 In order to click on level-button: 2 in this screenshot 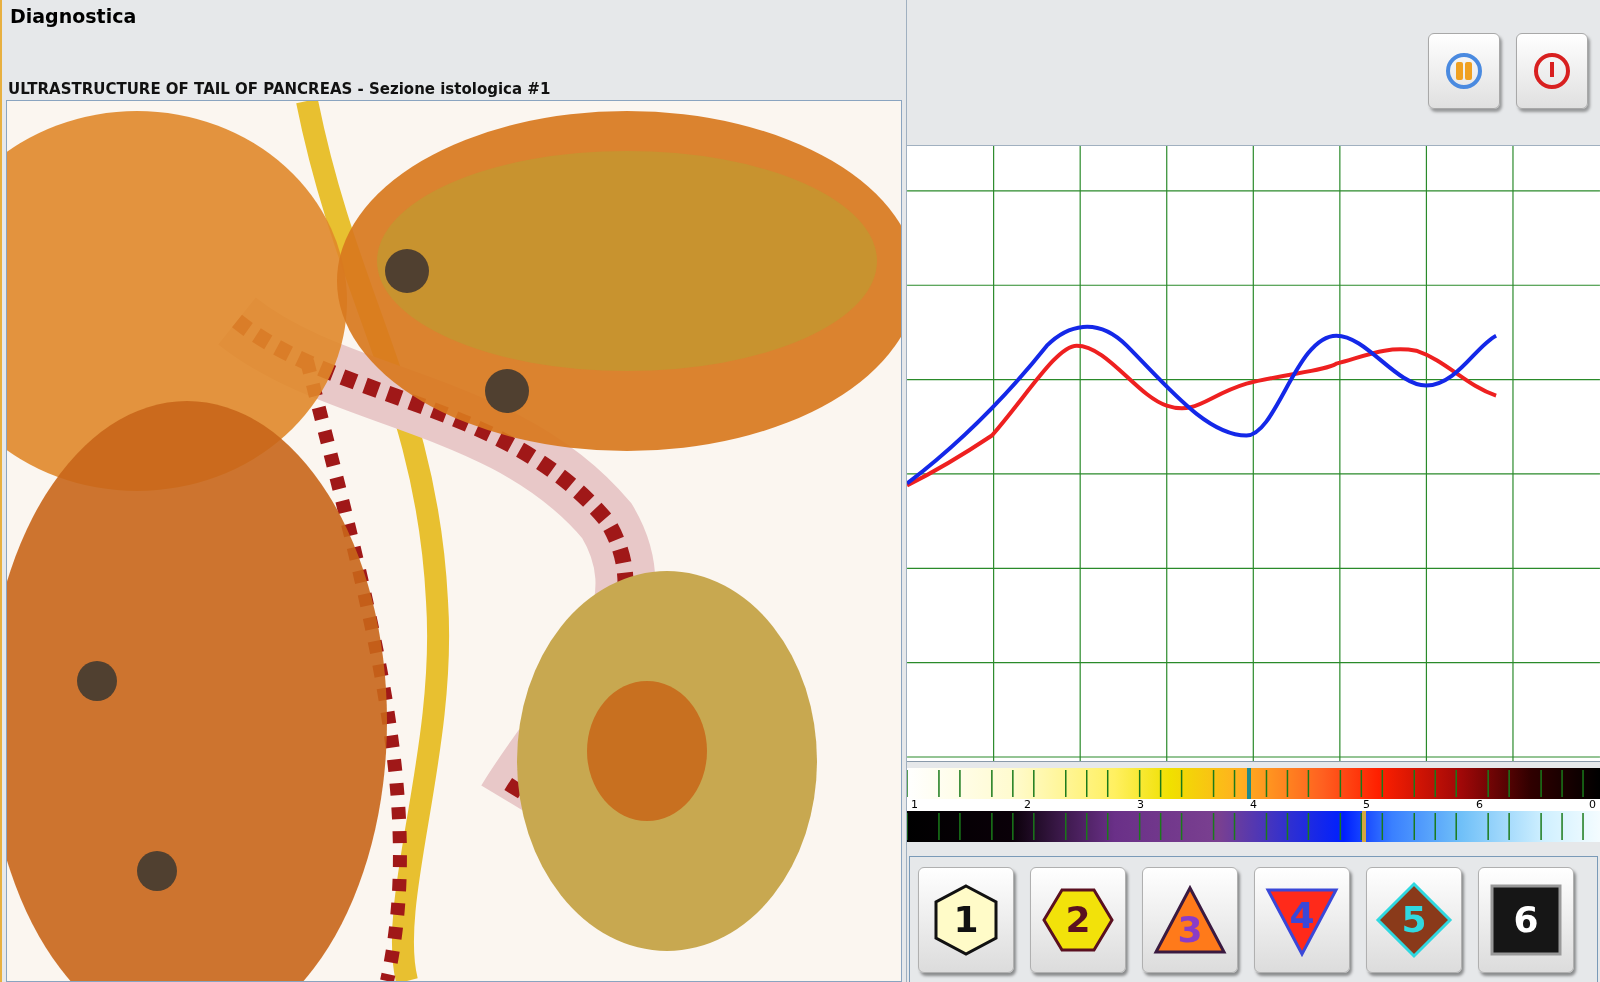, I will do `click(1078, 920)`.